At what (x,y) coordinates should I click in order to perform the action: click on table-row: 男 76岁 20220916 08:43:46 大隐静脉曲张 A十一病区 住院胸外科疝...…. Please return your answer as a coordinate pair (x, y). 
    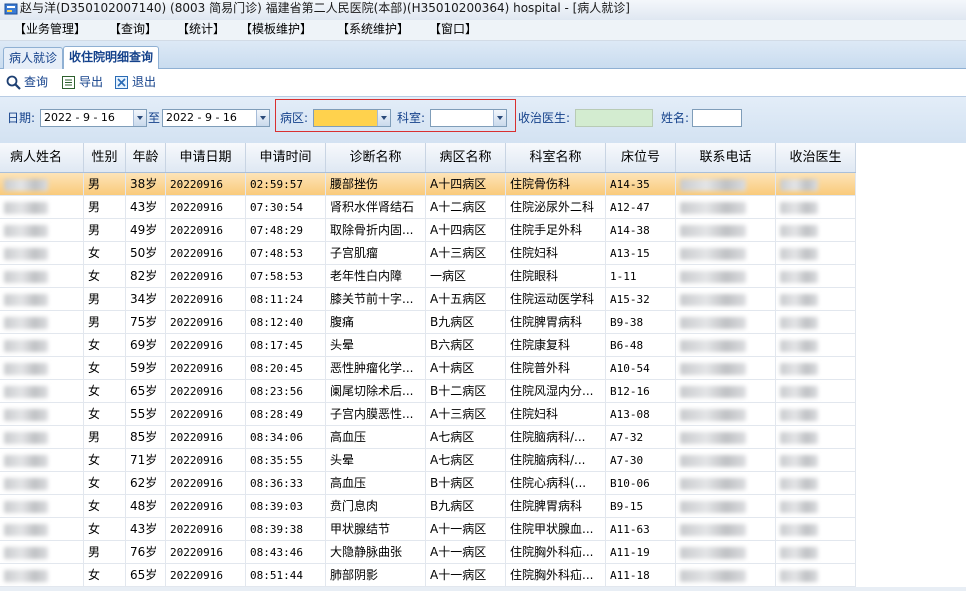
    Looking at the image, I should click on (428, 552).